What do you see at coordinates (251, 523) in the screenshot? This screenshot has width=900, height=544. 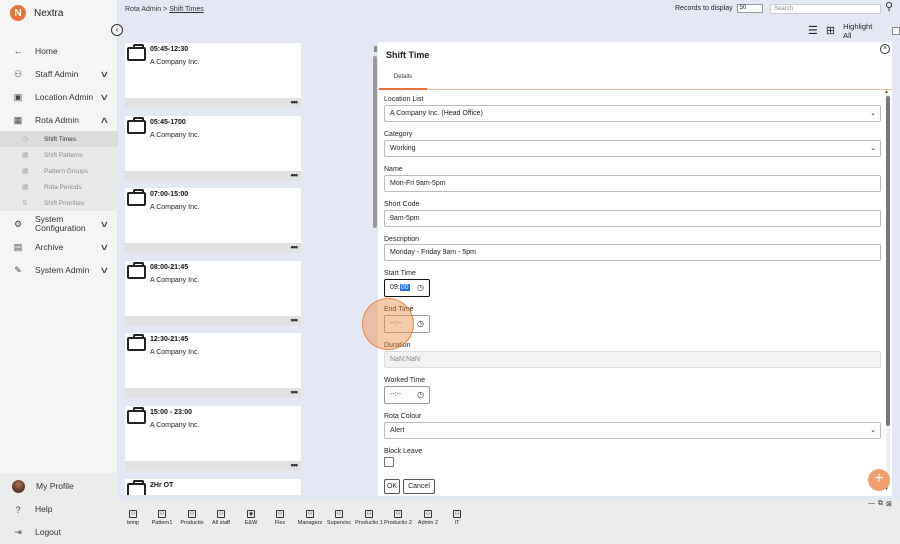 I see `view-tab-label: E&W` at bounding box center [251, 523].